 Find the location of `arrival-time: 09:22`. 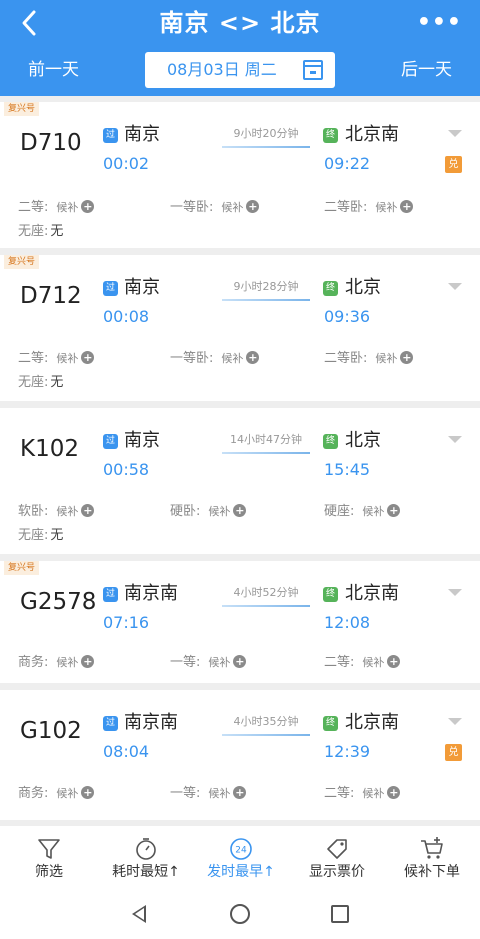

arrival-time: 09:22 is located at coordinates (347, 163).